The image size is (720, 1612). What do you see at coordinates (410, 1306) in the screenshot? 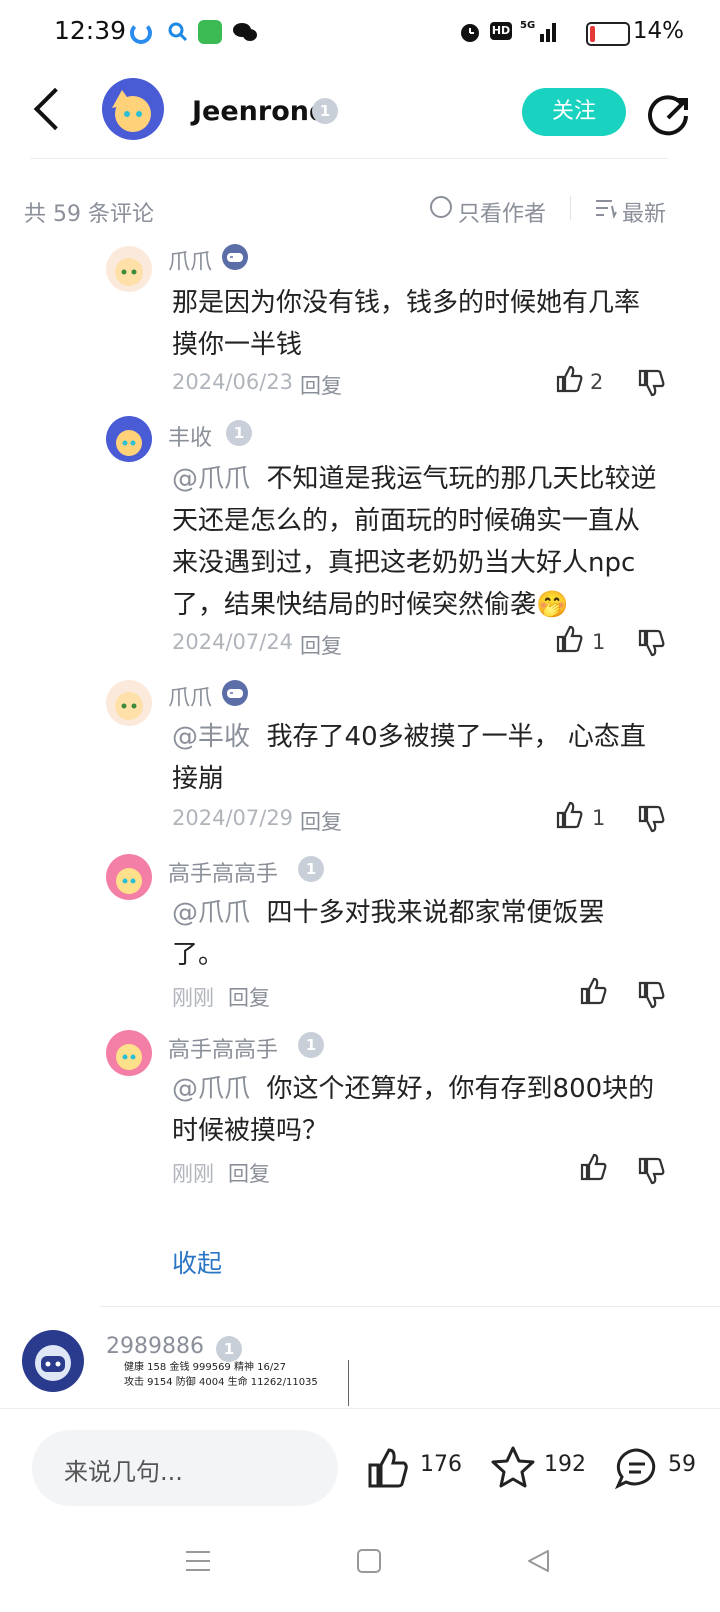
I see `comment-divider` at bounding box center [410, 1306].